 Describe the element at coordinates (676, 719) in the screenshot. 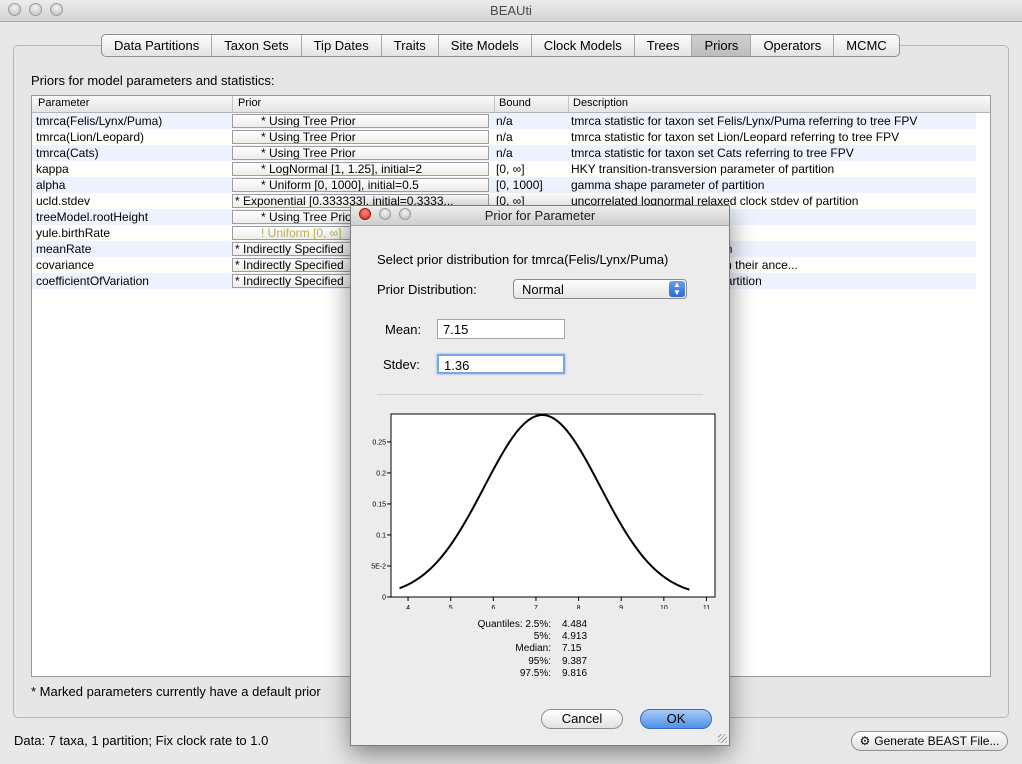

I see `ok-button: OK` at that location.